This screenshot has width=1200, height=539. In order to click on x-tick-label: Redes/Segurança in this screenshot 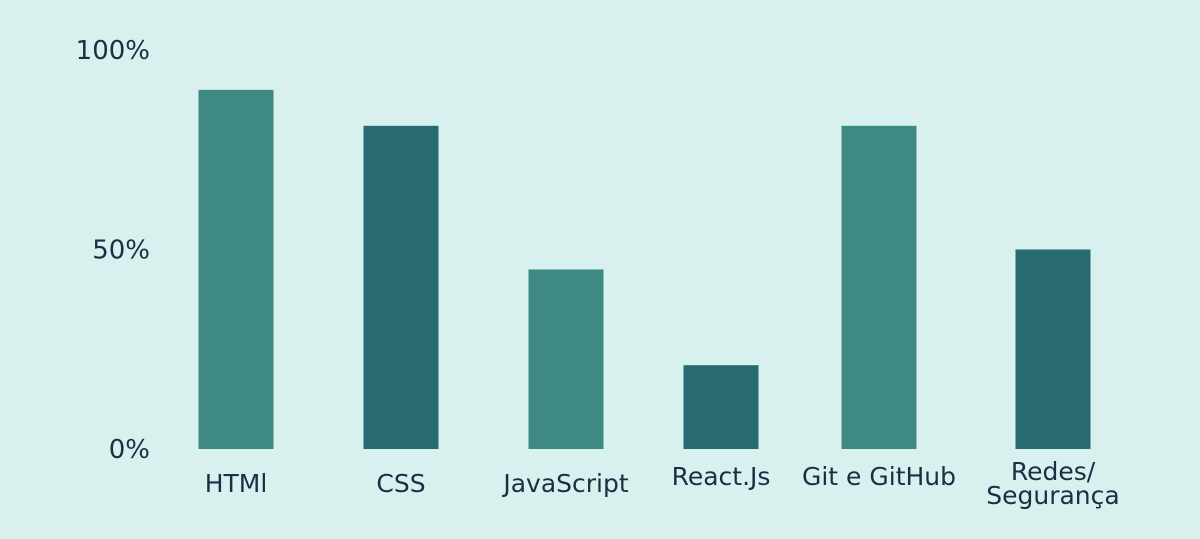, I will do `click(1052, 483)`.